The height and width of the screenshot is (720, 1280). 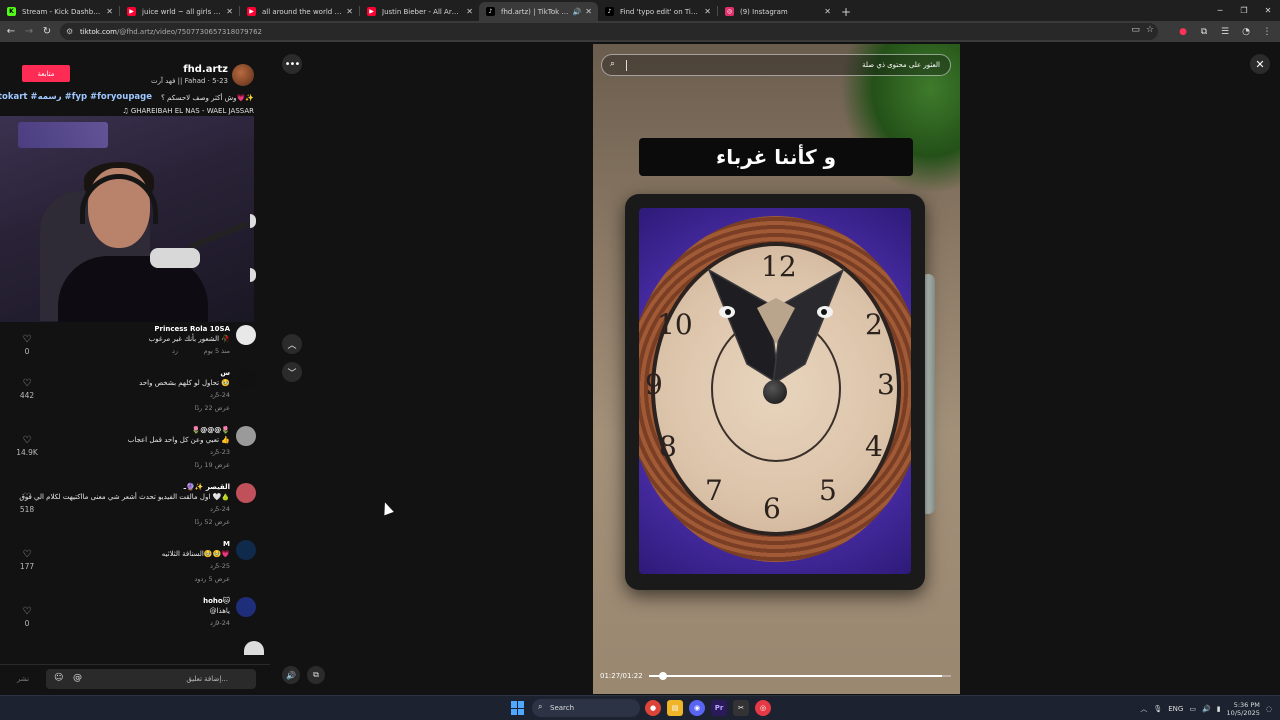 What do you see at coordinates (1175, 709) in the screenshot?
I see `keyboard-language: ENG` at bounding box center [1175, 709].